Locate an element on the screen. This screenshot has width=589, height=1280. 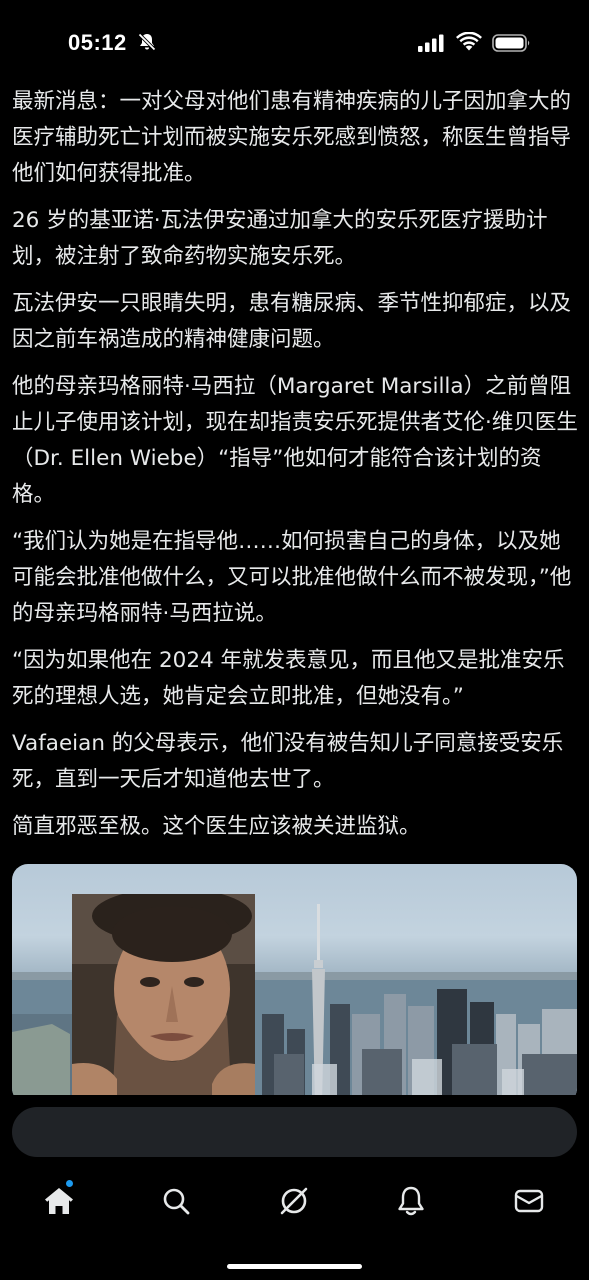
home-indicator is located at coordinates (294, 1266).